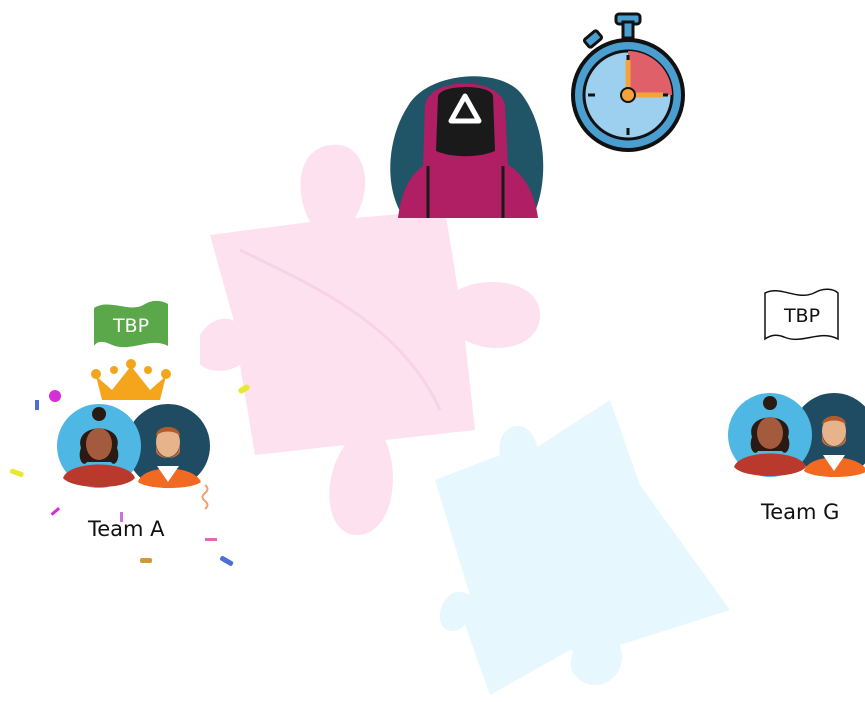  I want to click on avatar-group-icon, so click(796, 435).